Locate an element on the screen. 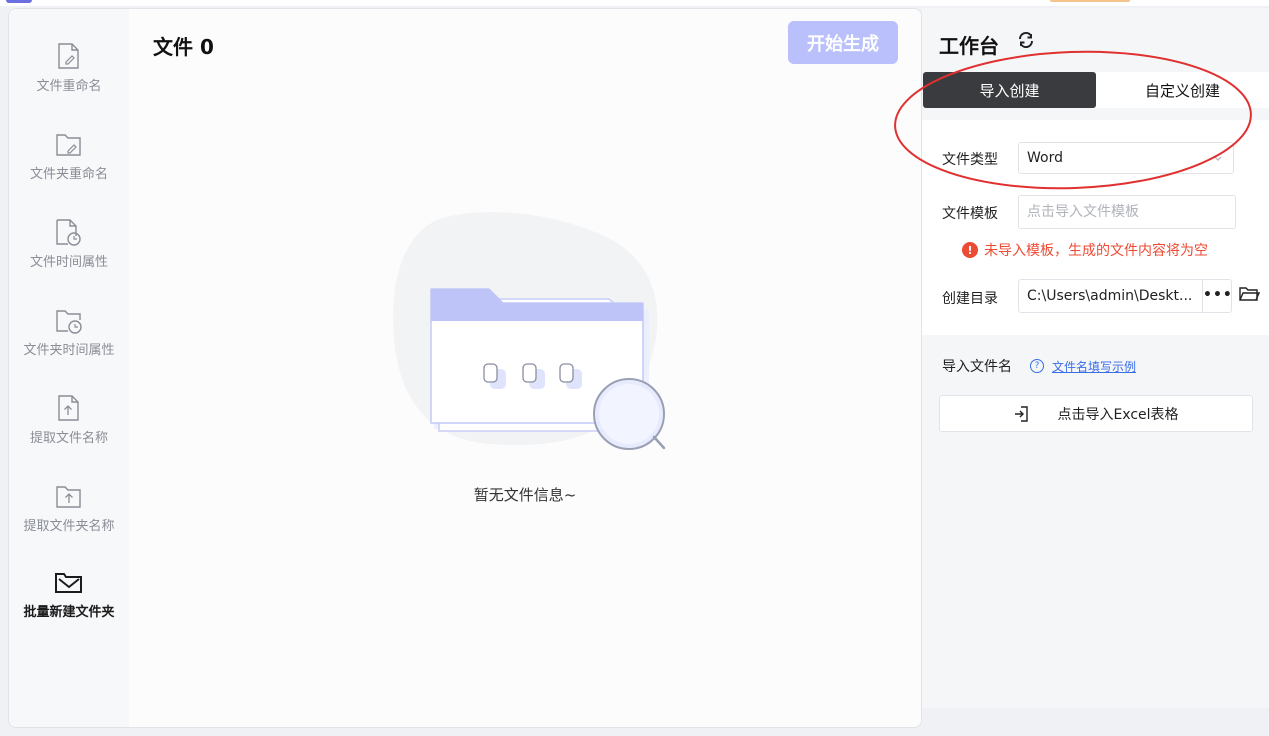 The width and height of the screenshot is (1269, 736). import-excel-label: 点击导入Excel表格 is located at coordinates (1118, 414).